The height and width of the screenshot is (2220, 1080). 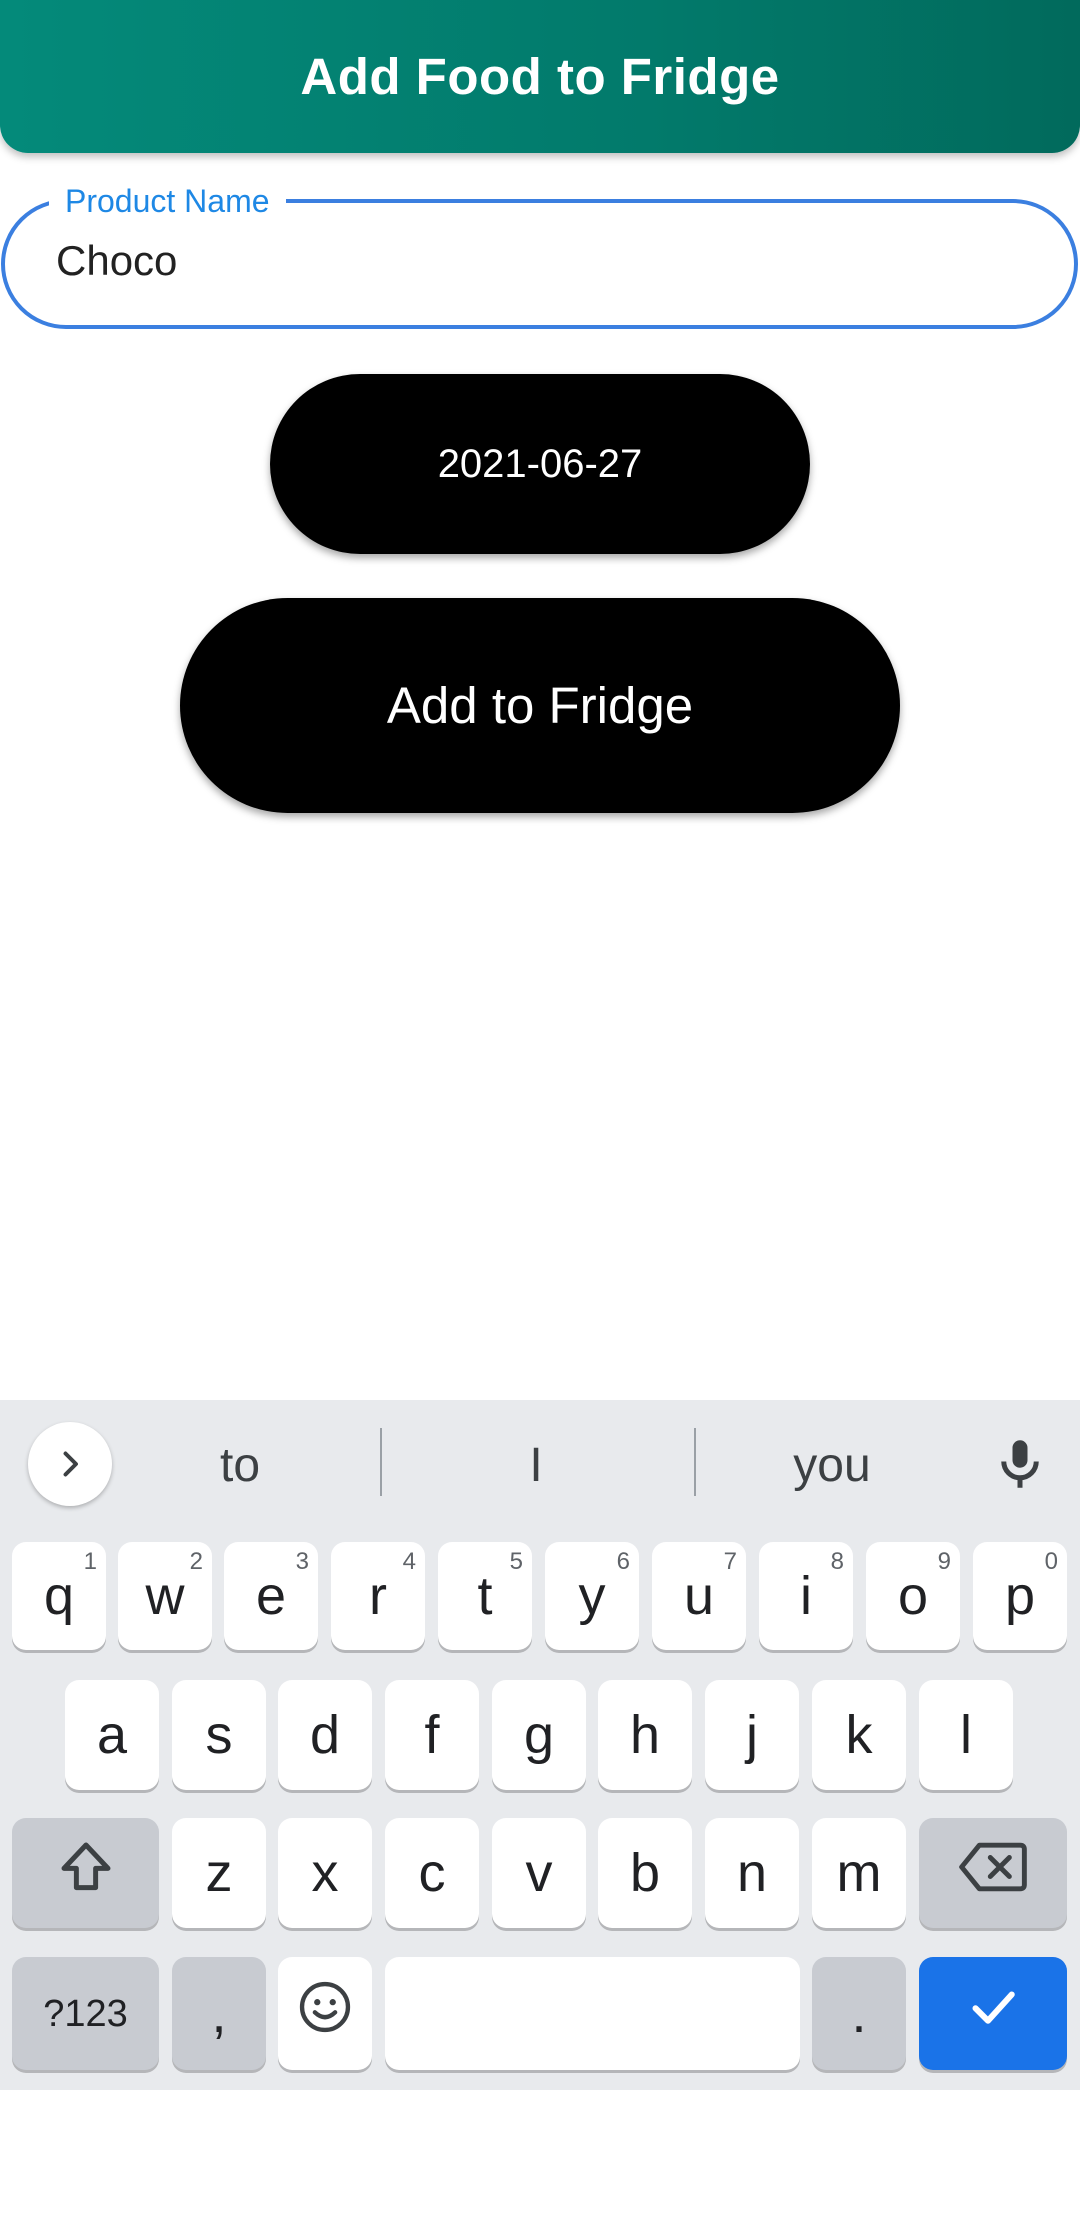 What do you see at coordinates (859, 1735) in the screenshot?
I see `key-k: k` at bounding box center [859, 1735].